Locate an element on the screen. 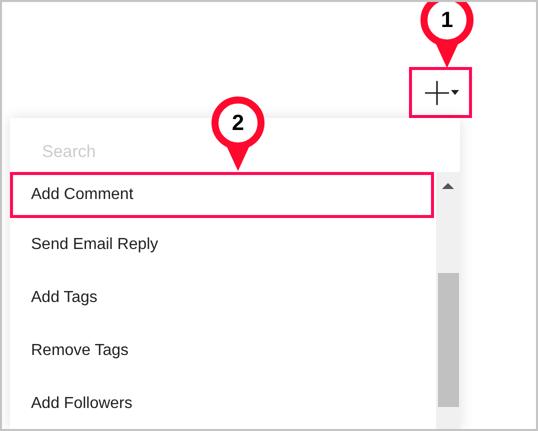 The image size is (538, 431). menu-item: Remove Tags is located at coordinates (223, 350).